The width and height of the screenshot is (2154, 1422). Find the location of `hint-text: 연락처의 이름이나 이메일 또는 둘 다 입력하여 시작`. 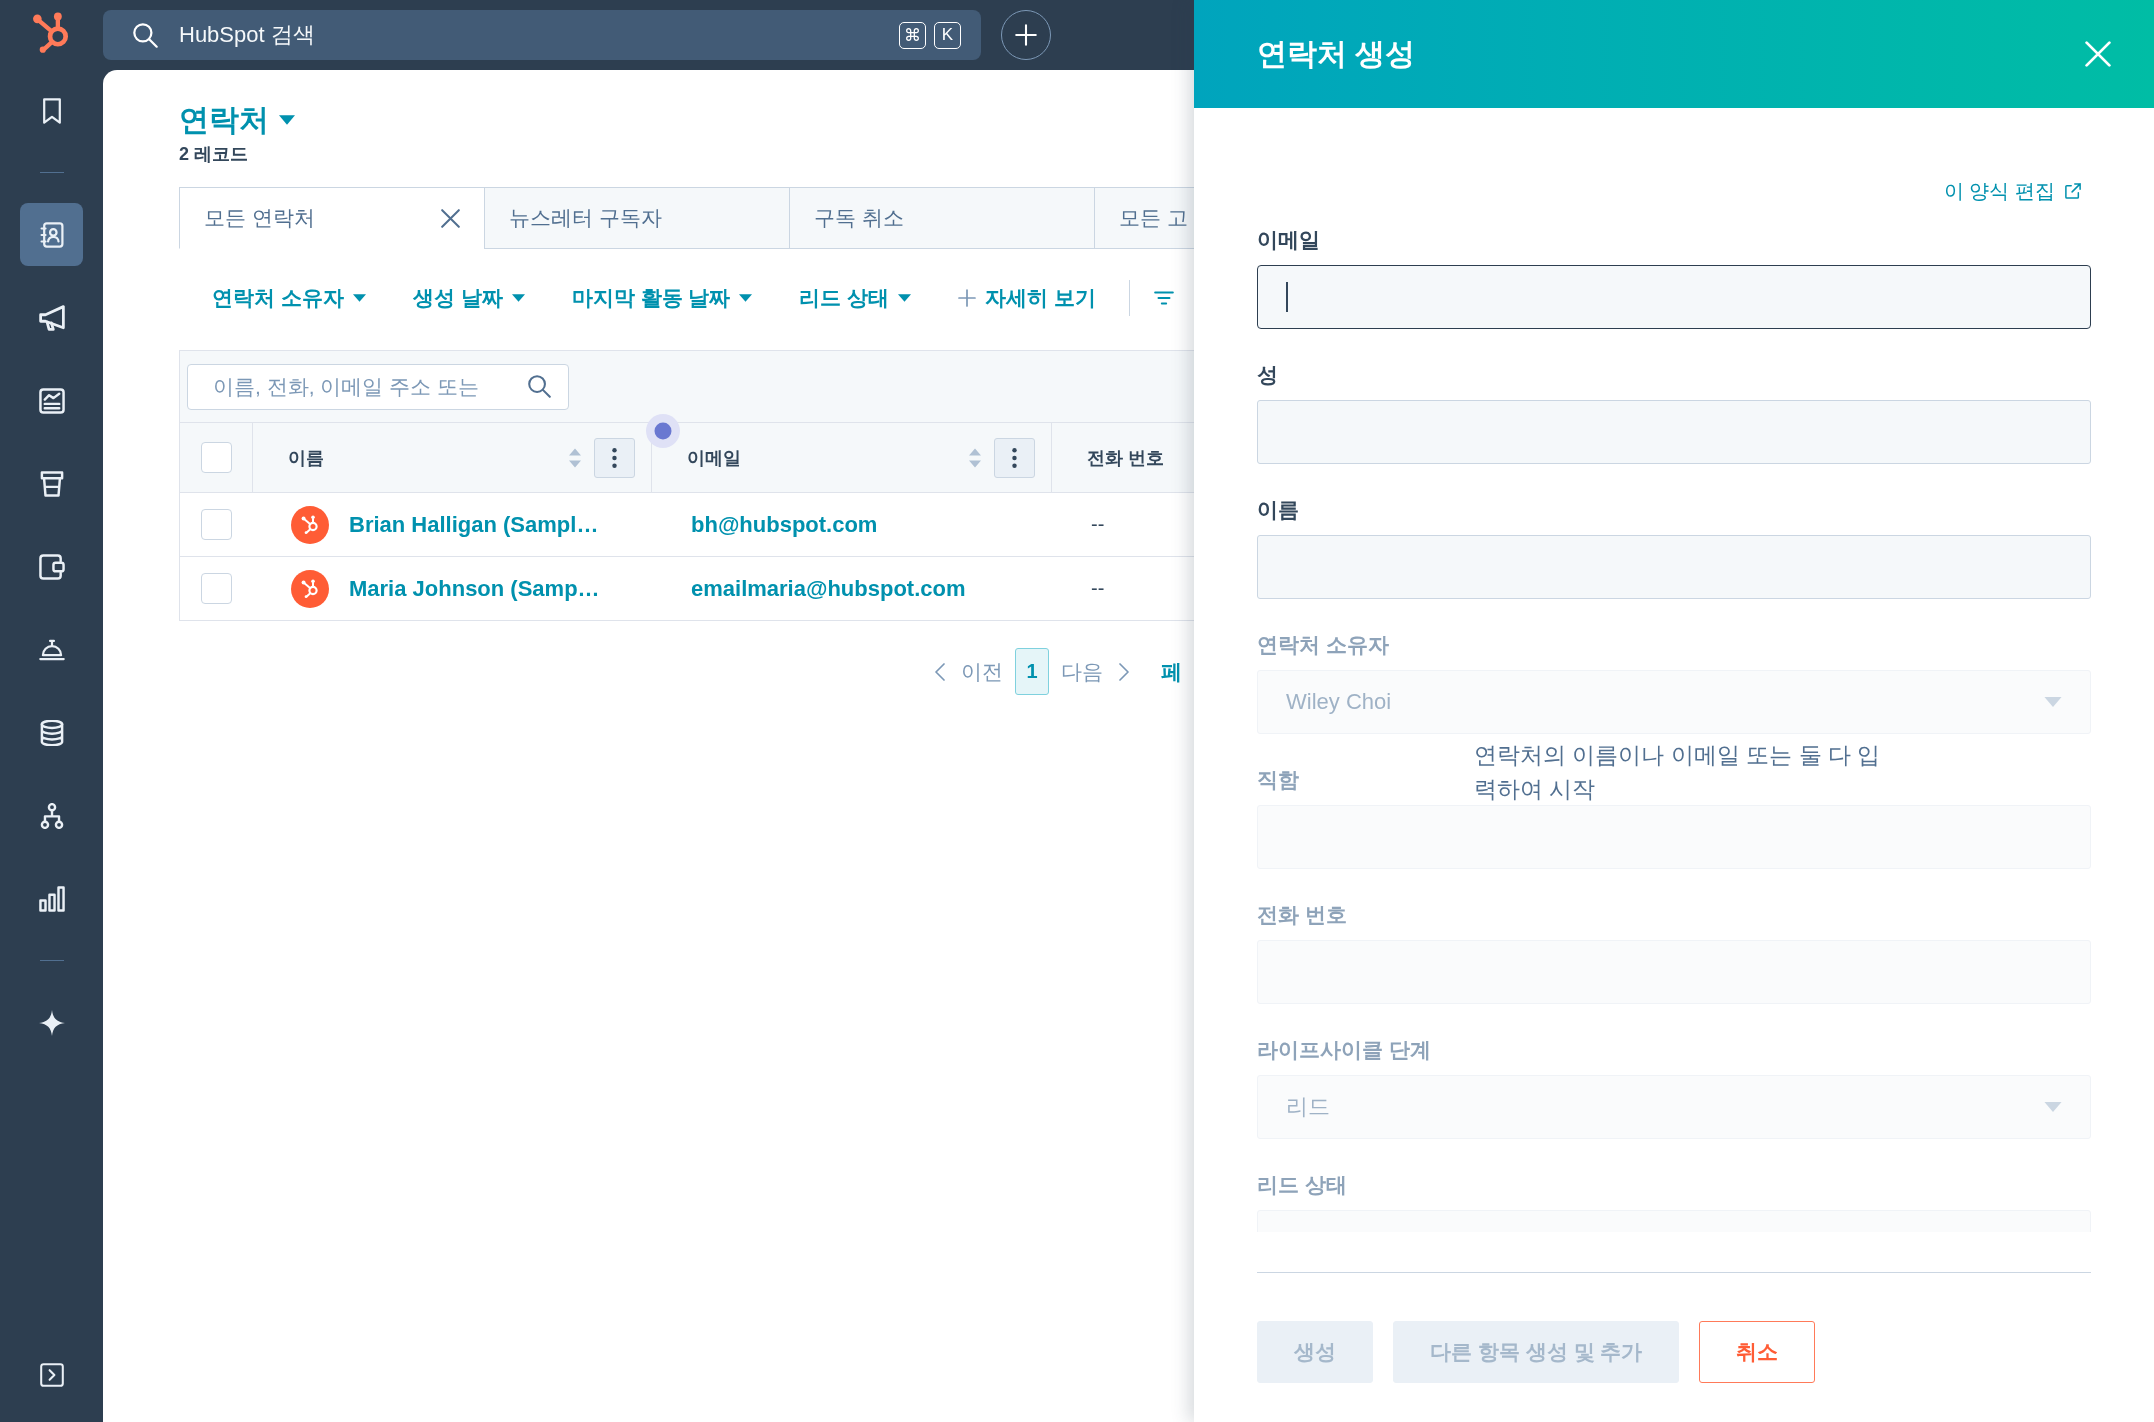

hint-text: 연락처의 이름이나 이메일 또는 둘 다 입력하여 시작 is located at coordinates (1678, 772).